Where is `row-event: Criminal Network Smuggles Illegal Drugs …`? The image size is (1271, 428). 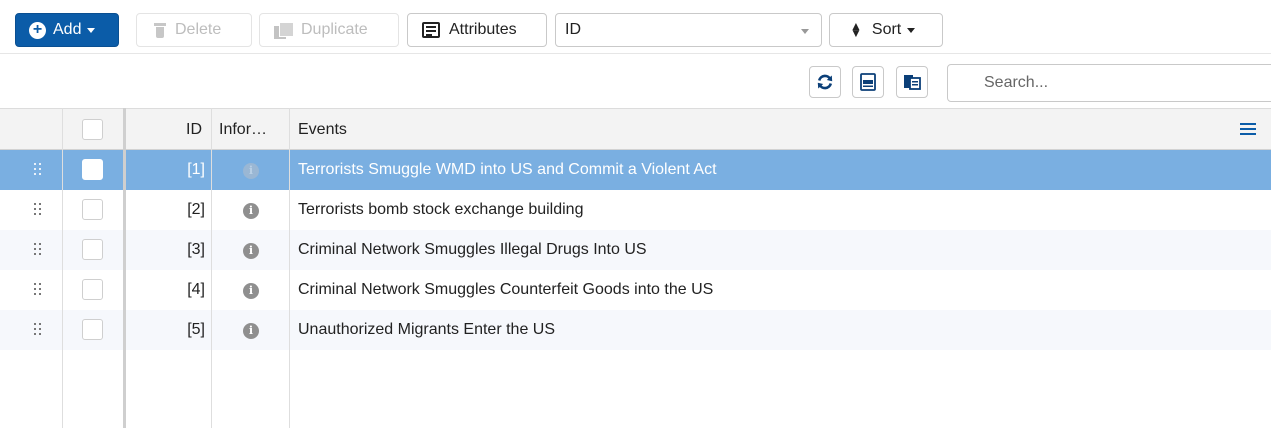
row-event: Criminal Network Smuggles Illegal Drugs … is located at coordinates (472, 249).